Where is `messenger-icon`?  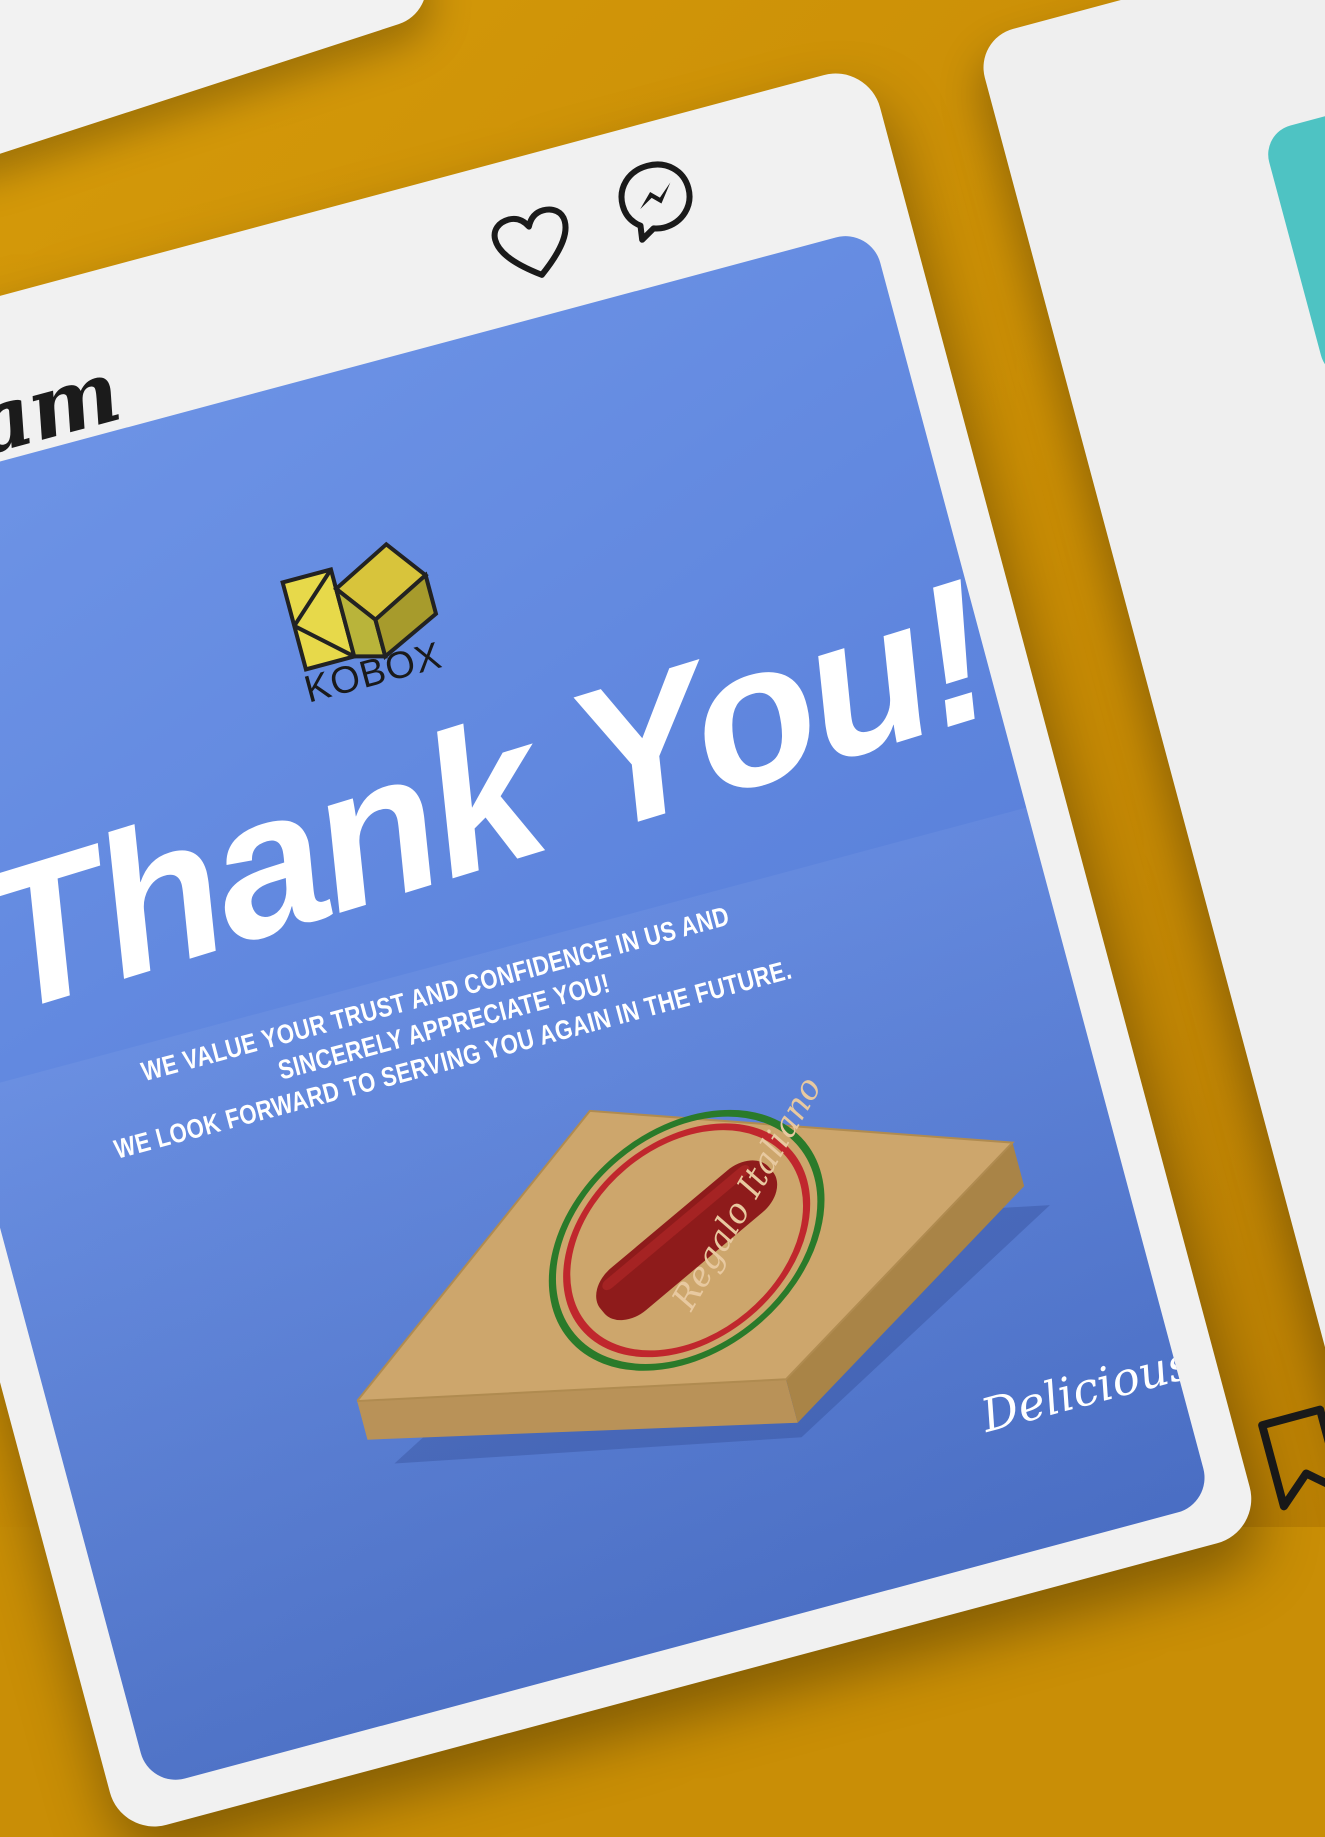 messenger-icon is located at coordinates (656, 199).